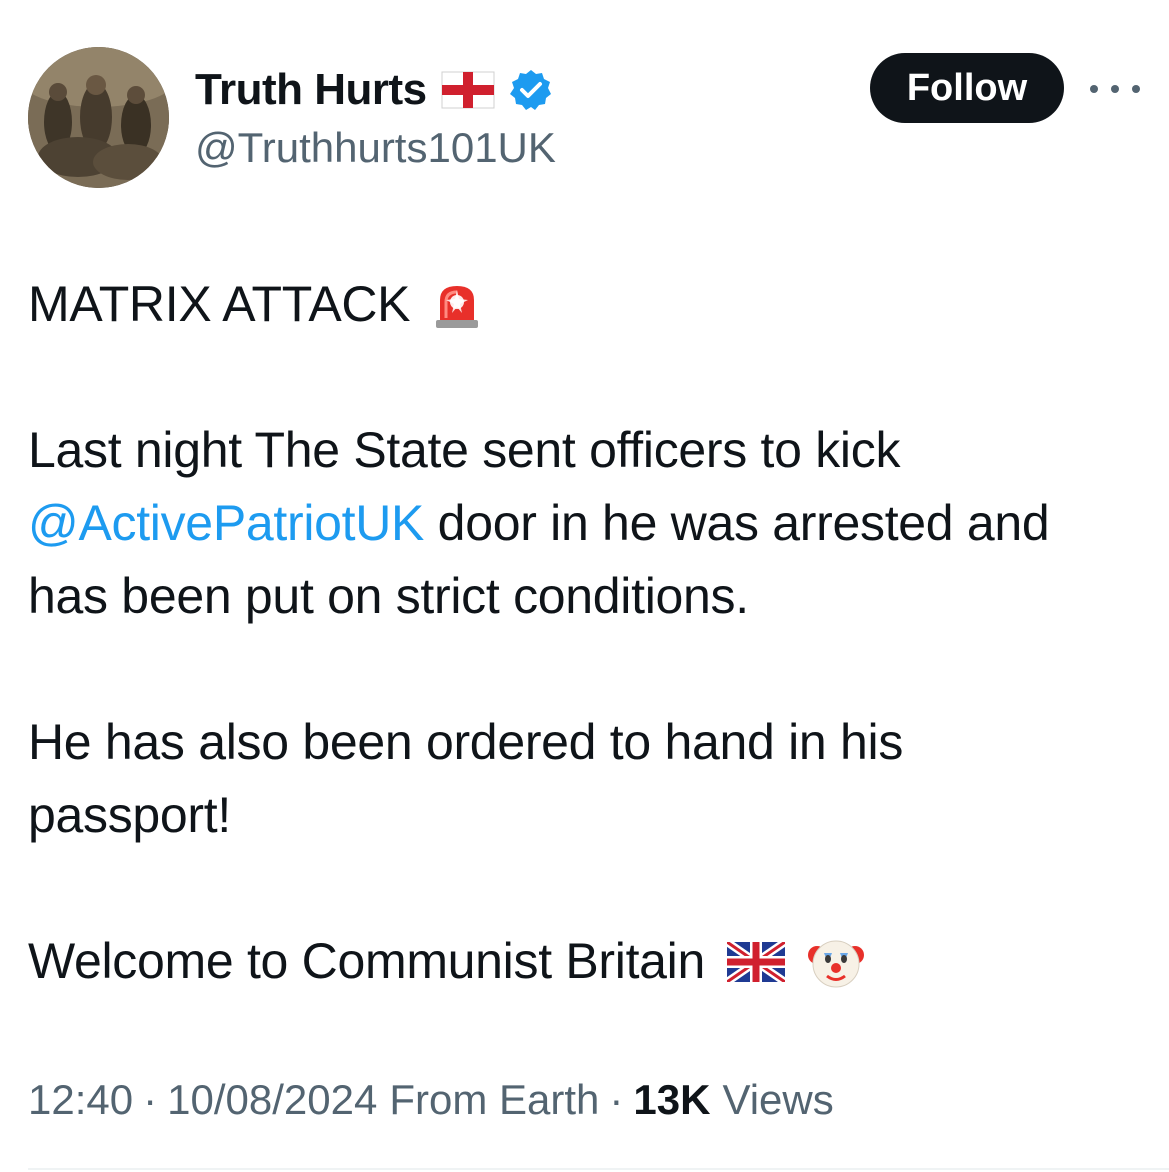 The image size is (1169, 1172). What do you see at coordinates (593, 304) in the screenshot?
I see `tweet-line: MATRIX ATTACK` at bounding box center [593, 304].